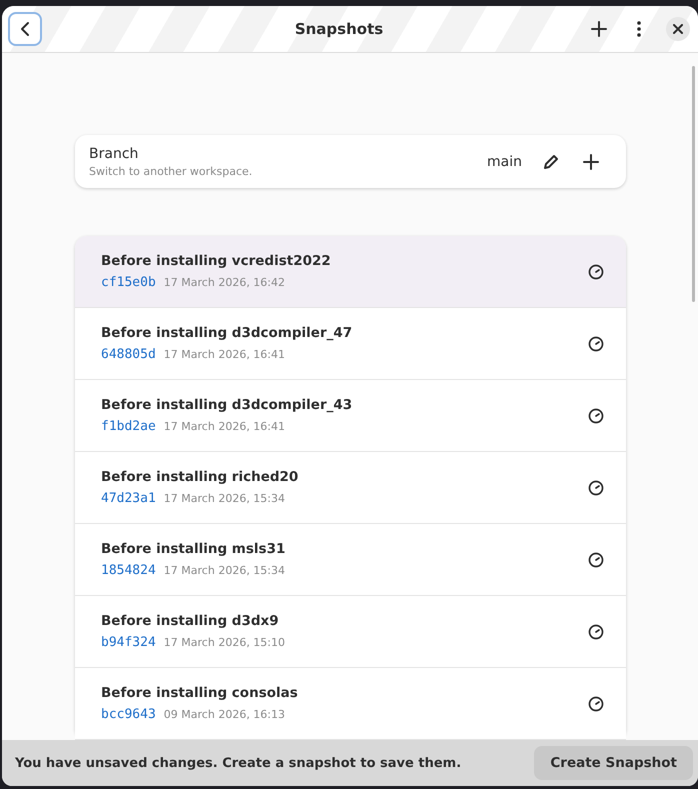  Describe the element at coordinates (200, 693) in the screenshot. I see `snapshot-title: Before installing consolas` at that location.